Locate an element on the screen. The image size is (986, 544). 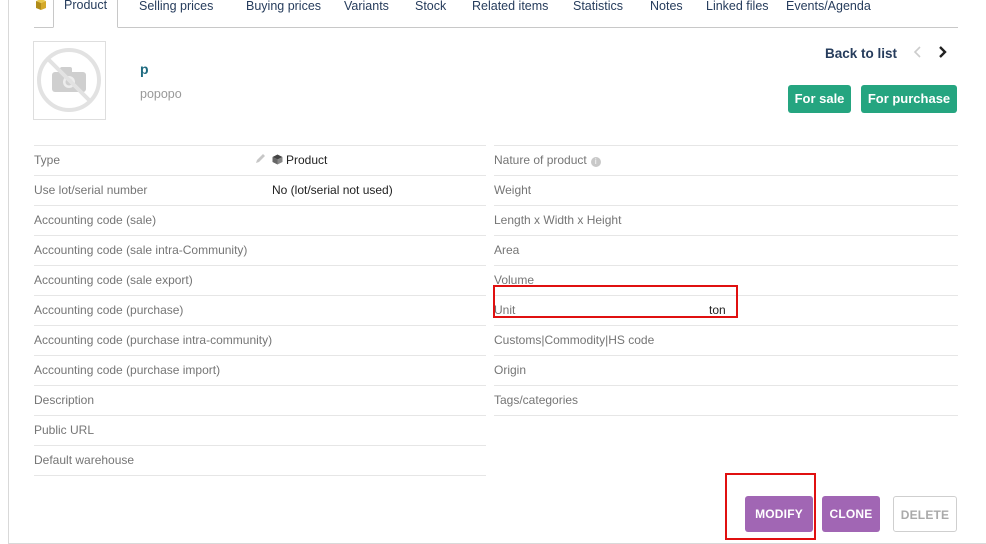
field-row-acc-purchase-import: Accounting code (purchase import) is located at coordinates (260, 370).